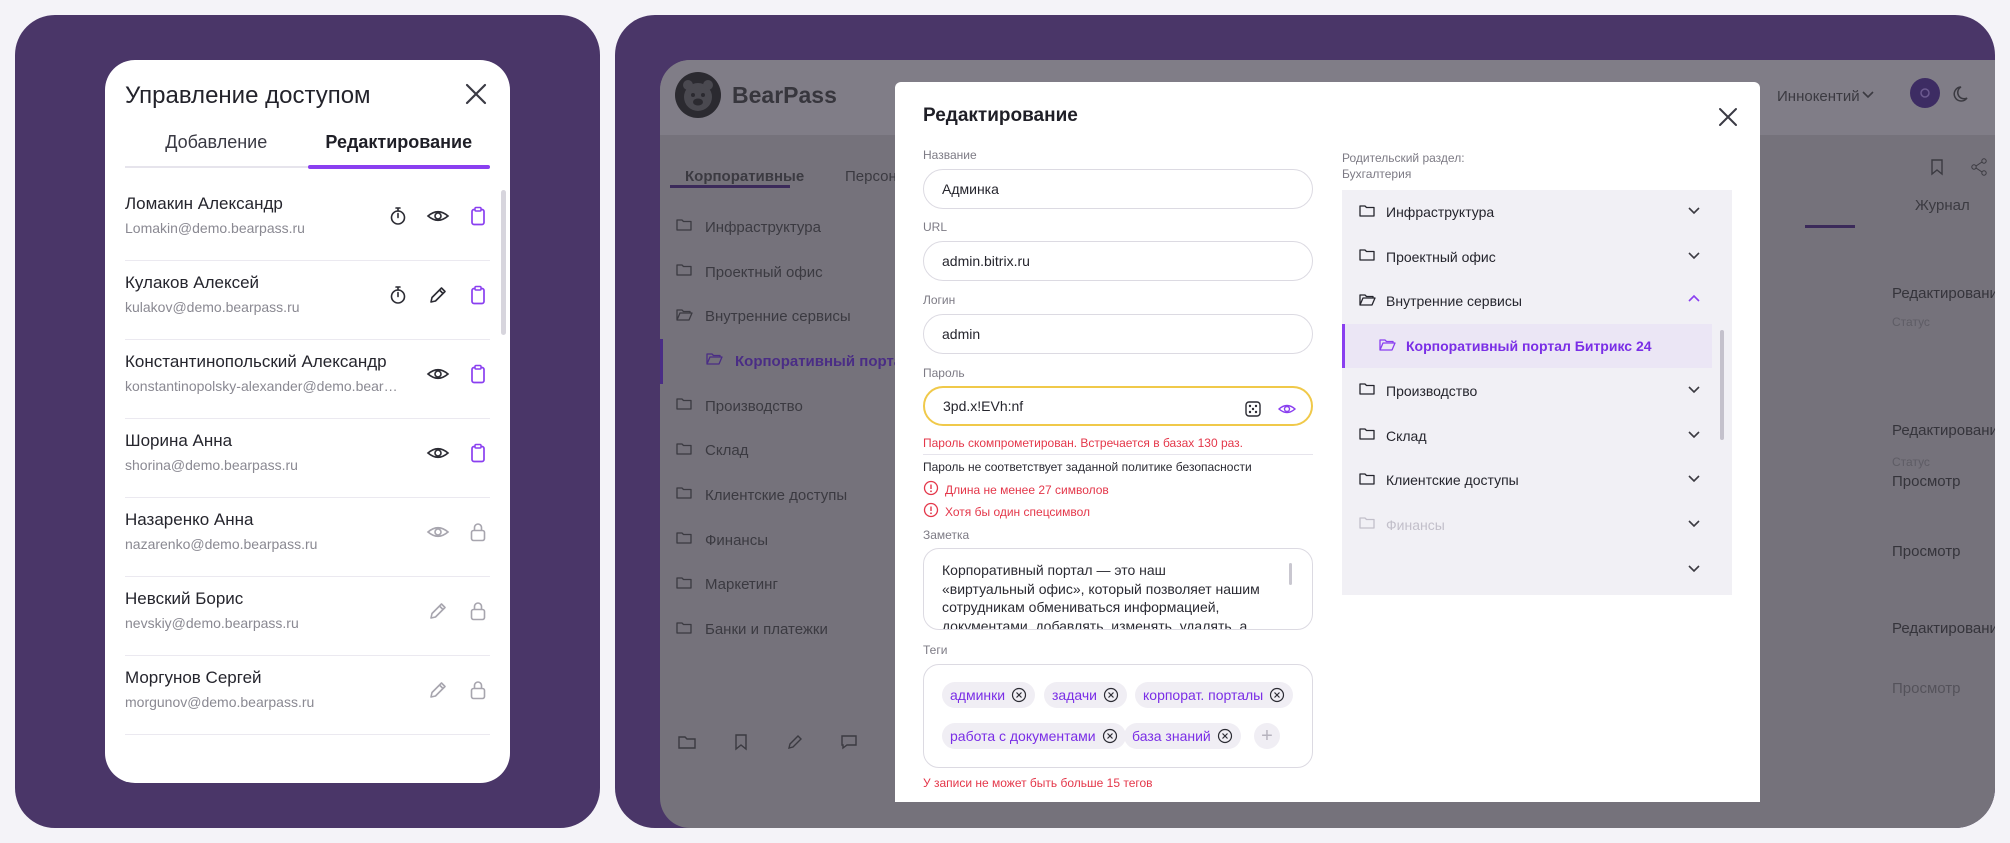 The height and width of the screenshot is (843, 2010). Describe the element at coordinates (1527, 525) in the screenshot. I see `parent-folder-item: Финансы` at that location.